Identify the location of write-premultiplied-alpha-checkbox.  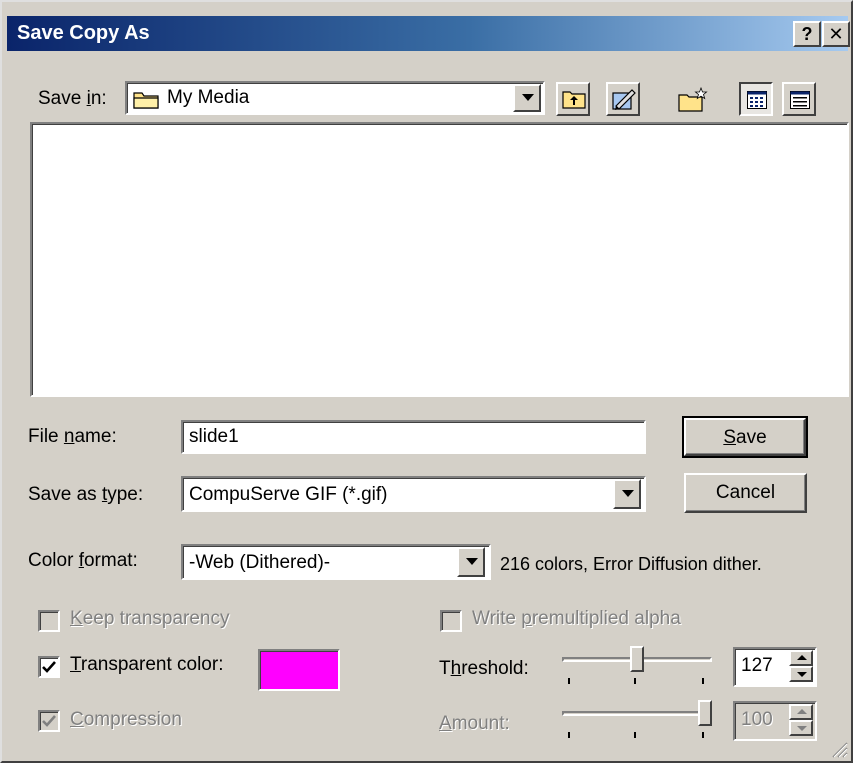
(451, 621).